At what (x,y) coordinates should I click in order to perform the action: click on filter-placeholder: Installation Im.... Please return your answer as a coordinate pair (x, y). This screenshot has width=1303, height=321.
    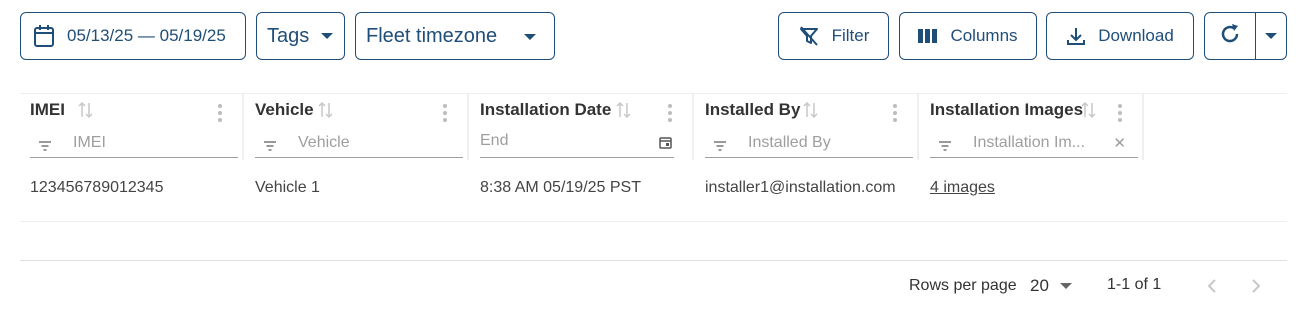
    Looking at the image, I should click on (1029, 142).